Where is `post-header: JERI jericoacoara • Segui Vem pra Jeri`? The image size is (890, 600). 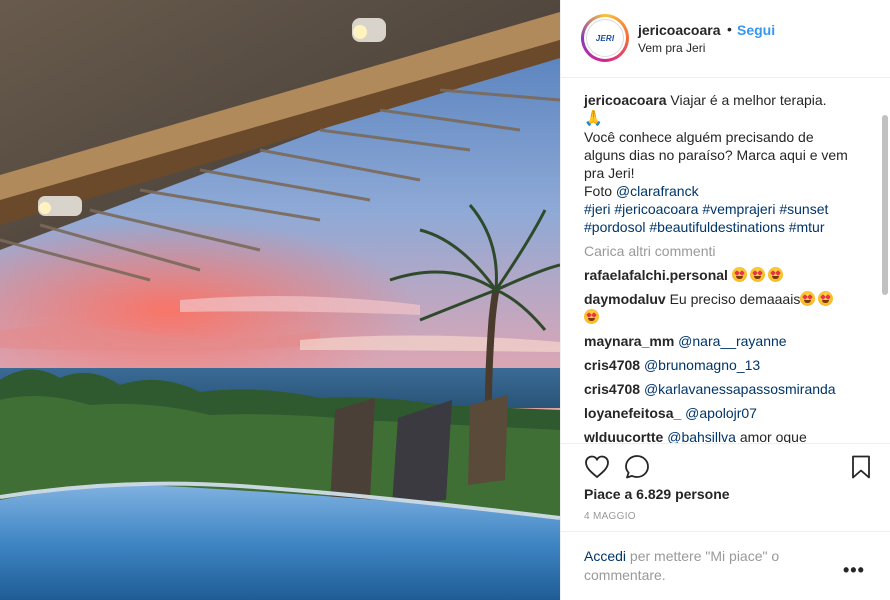
post-header: JERI jericoacoara • Segui Vem pra Jeri is located at coordinates (725, 39).